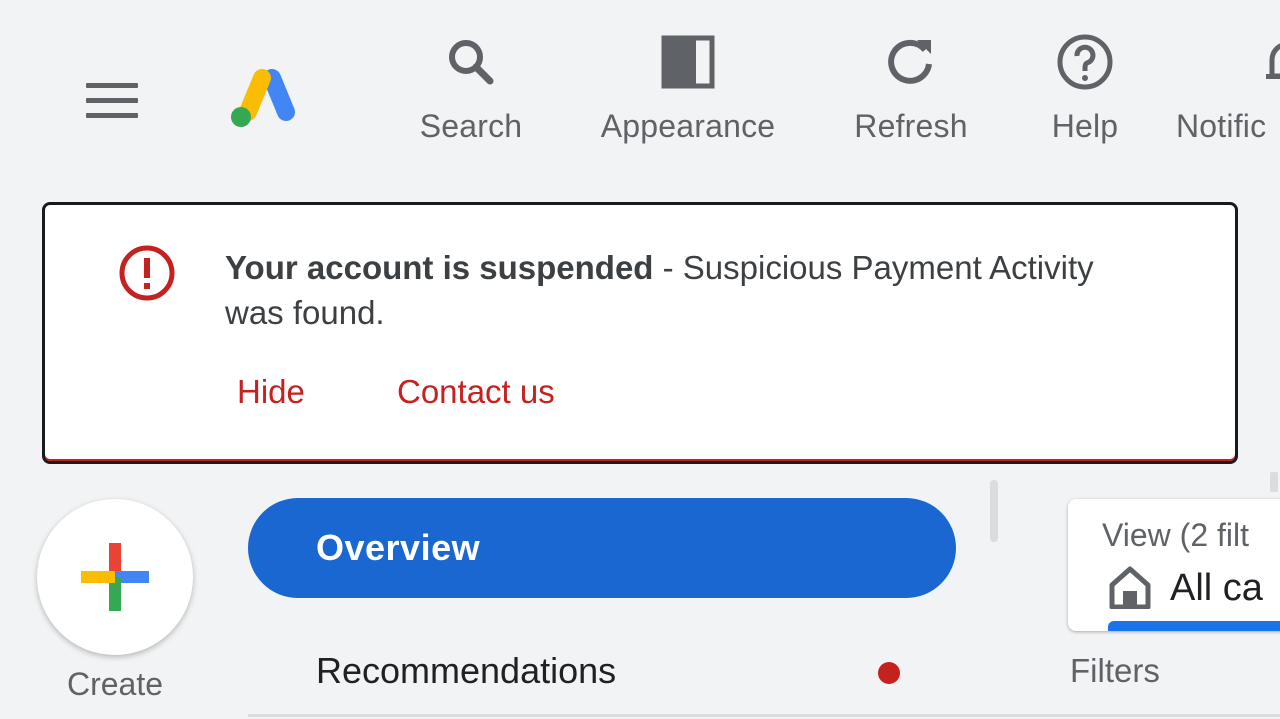  I want to click on plus-icon, so click(115, 577).